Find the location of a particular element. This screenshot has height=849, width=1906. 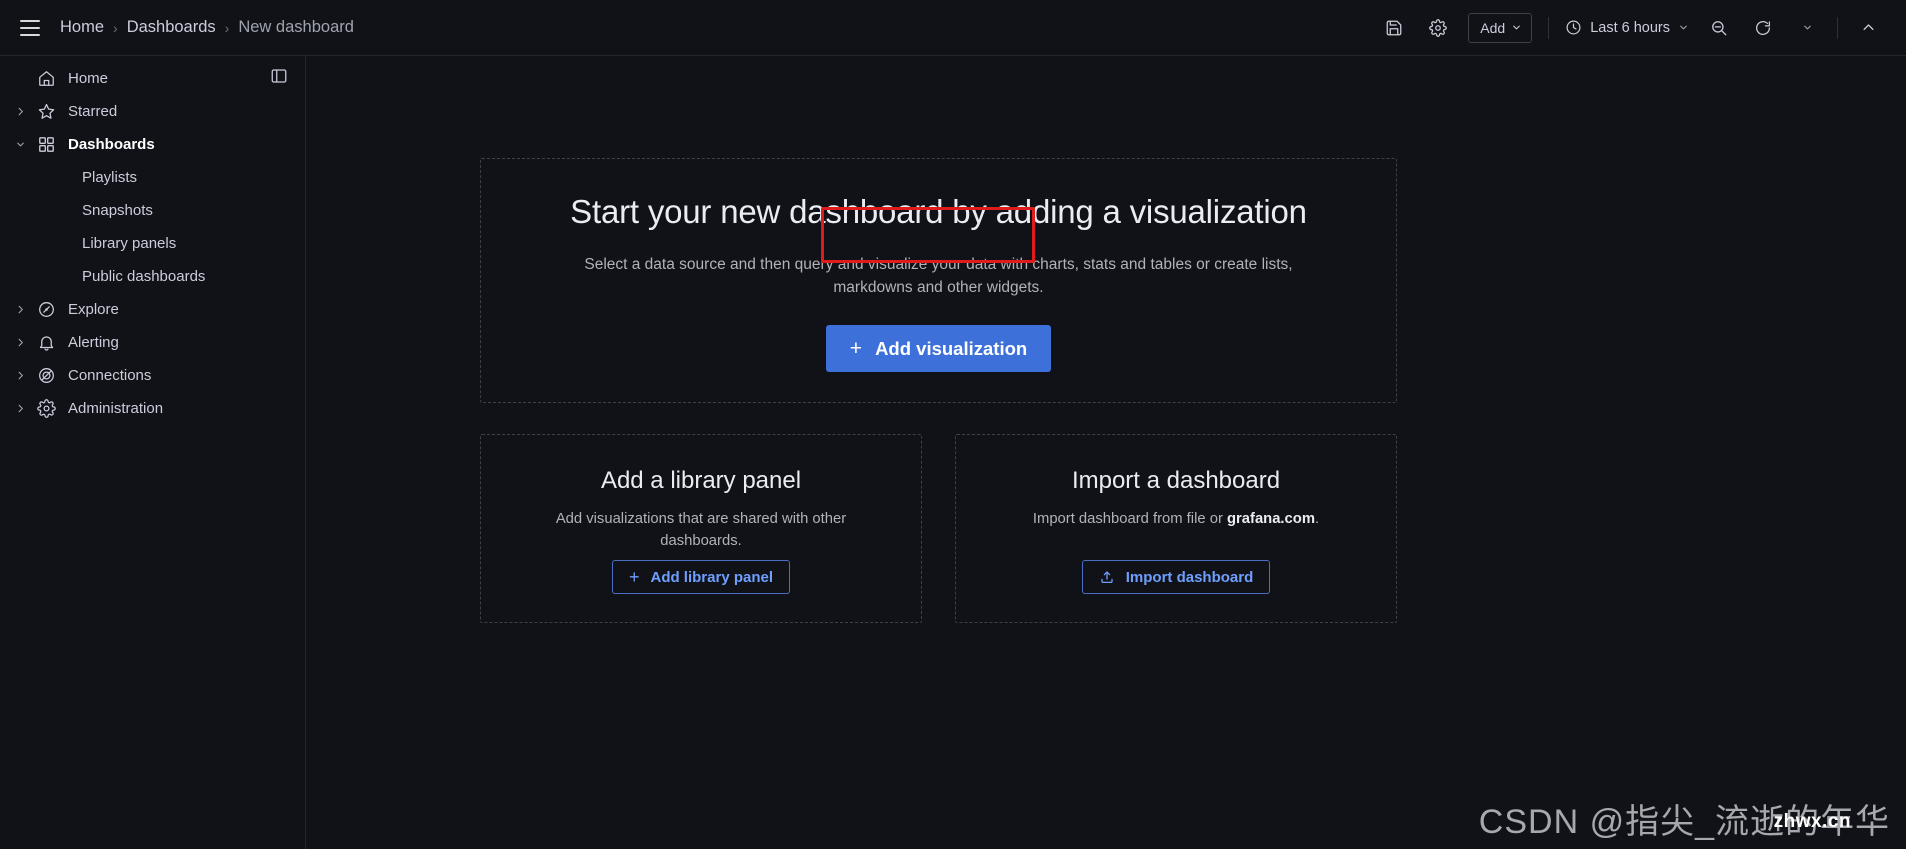

sidebar-child-label: Playlists is located at coordinates (110, 177).